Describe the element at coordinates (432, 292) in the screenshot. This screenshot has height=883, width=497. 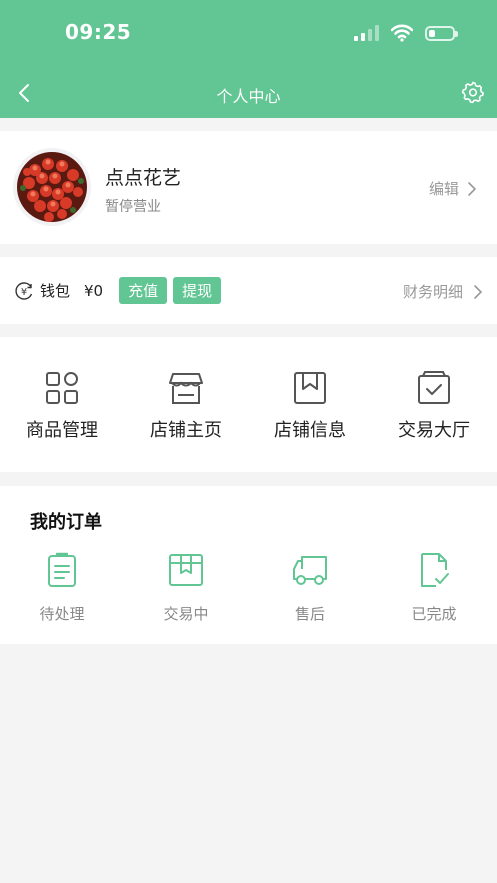
I see `finance-details-label: 财务明细` at that location.